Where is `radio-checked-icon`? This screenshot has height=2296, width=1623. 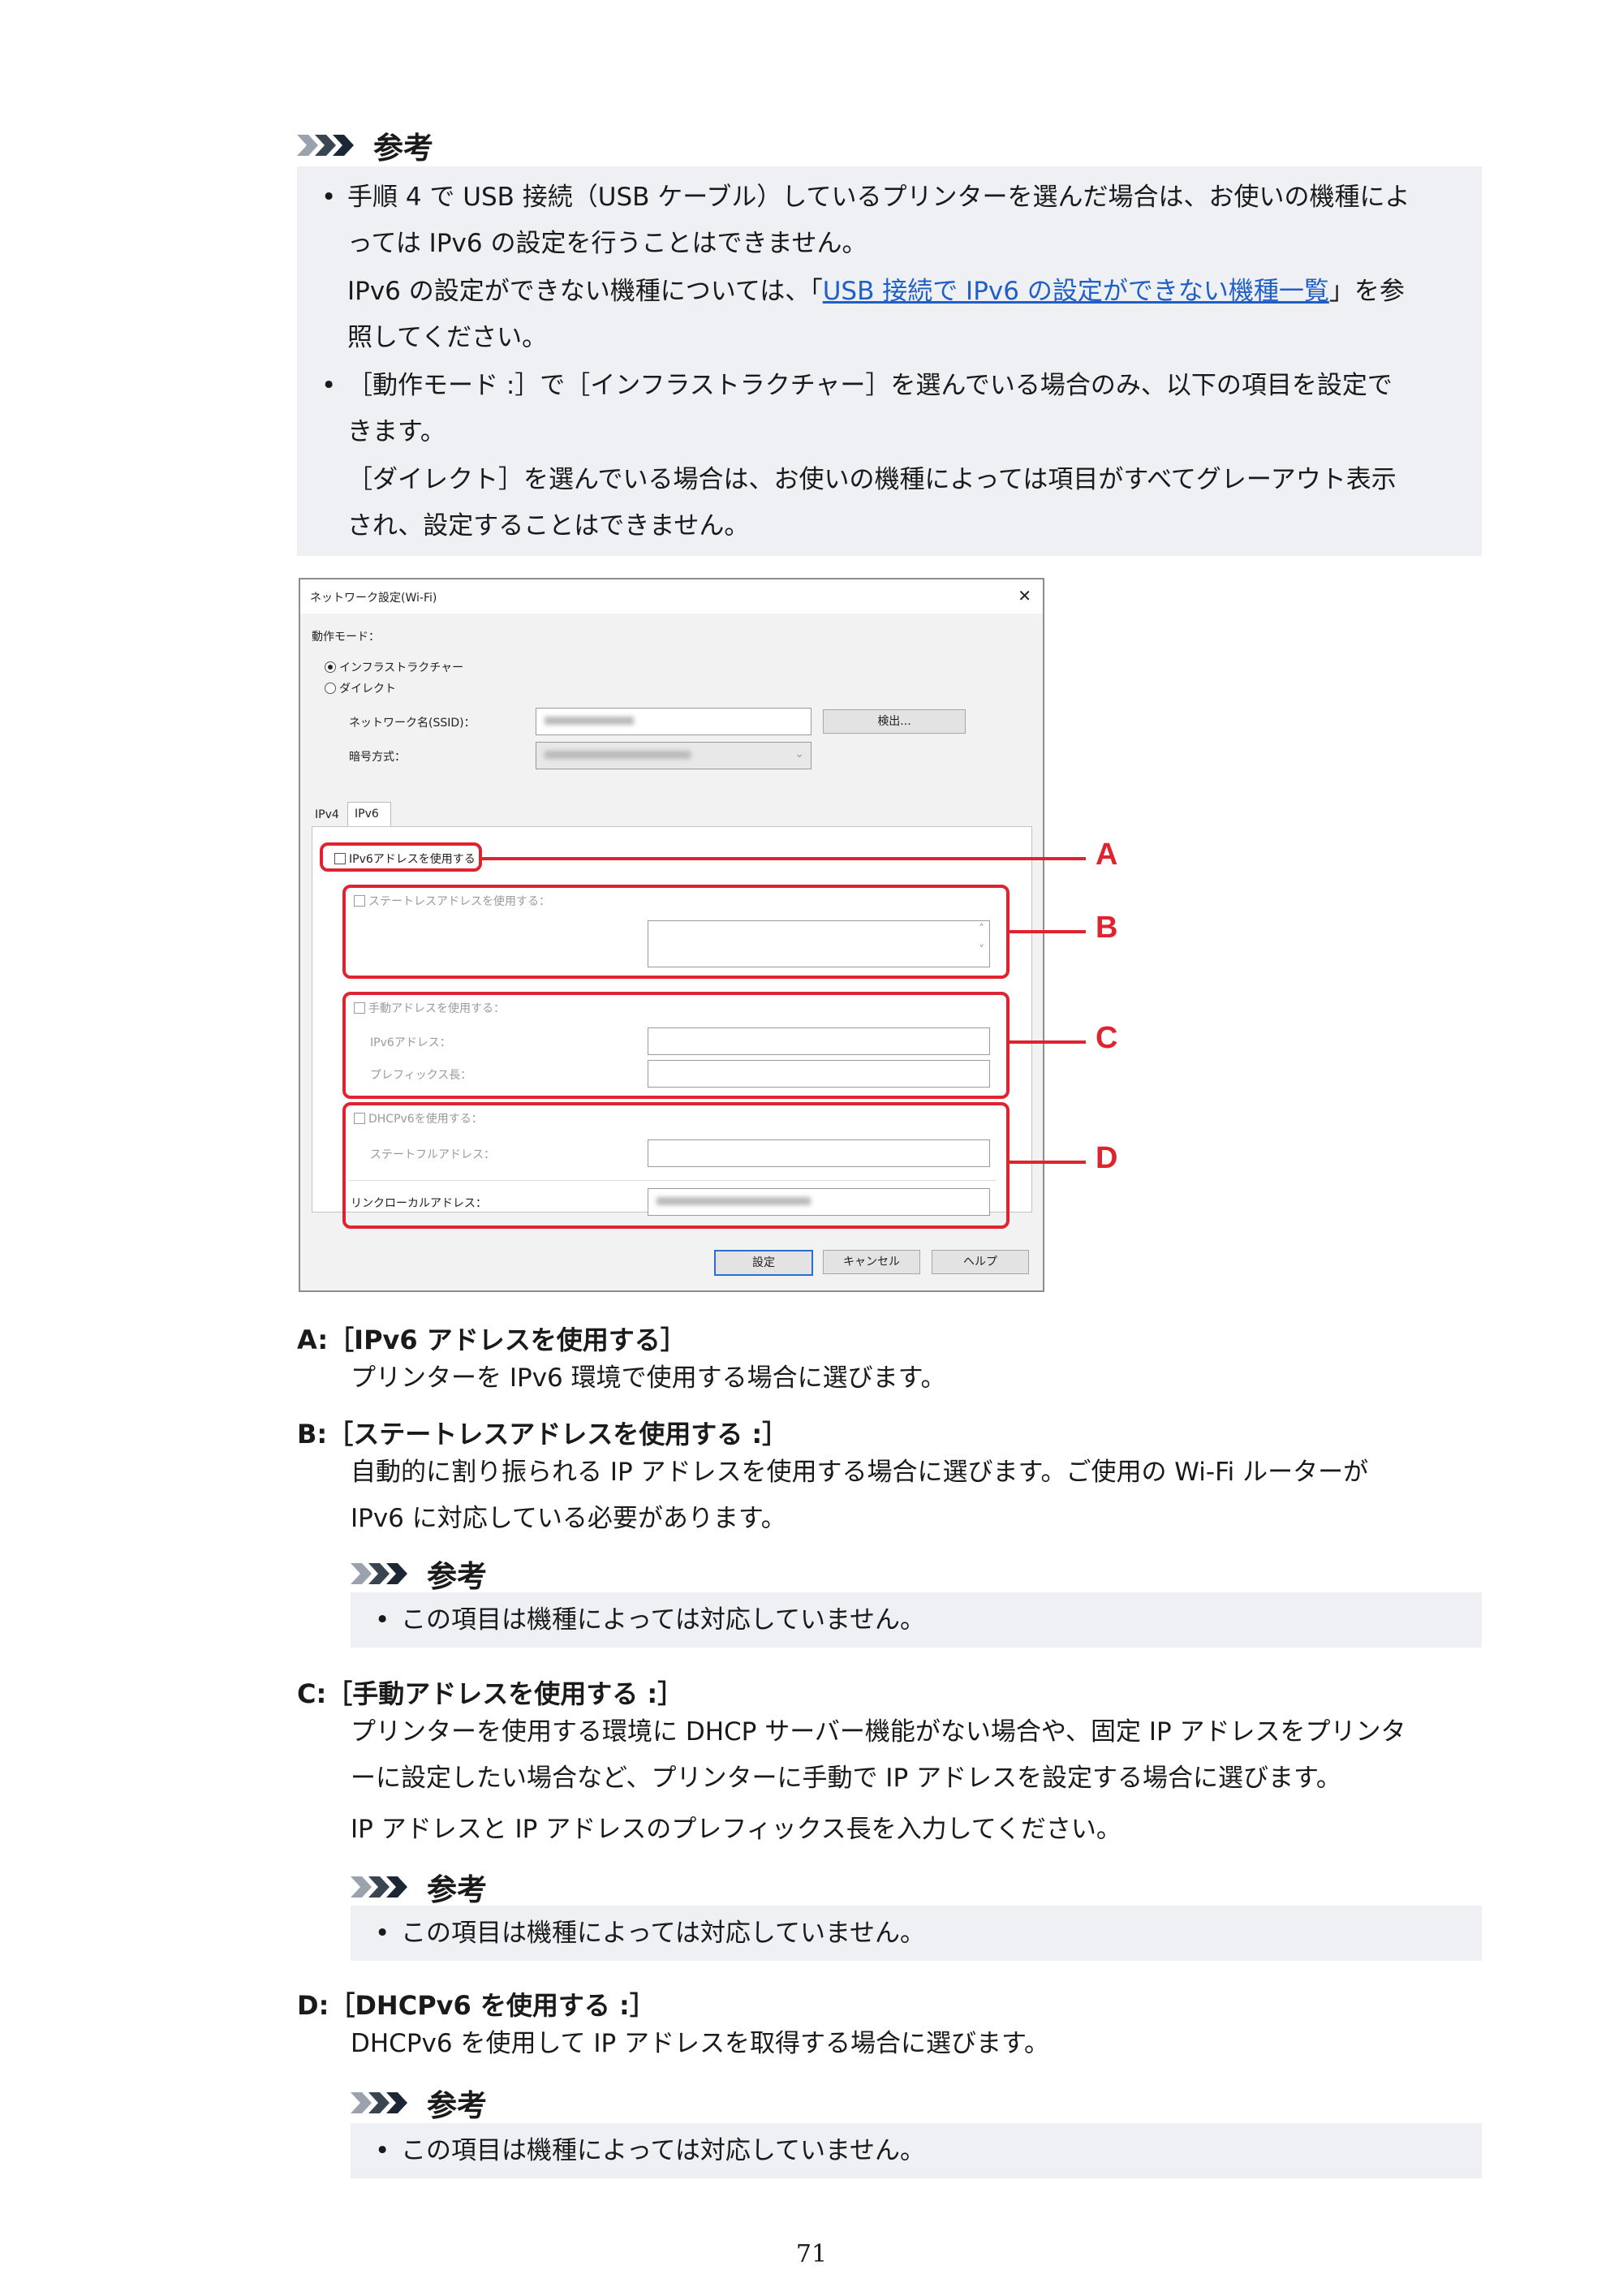 radio-checked-icon is located at coordinates (330, 667).